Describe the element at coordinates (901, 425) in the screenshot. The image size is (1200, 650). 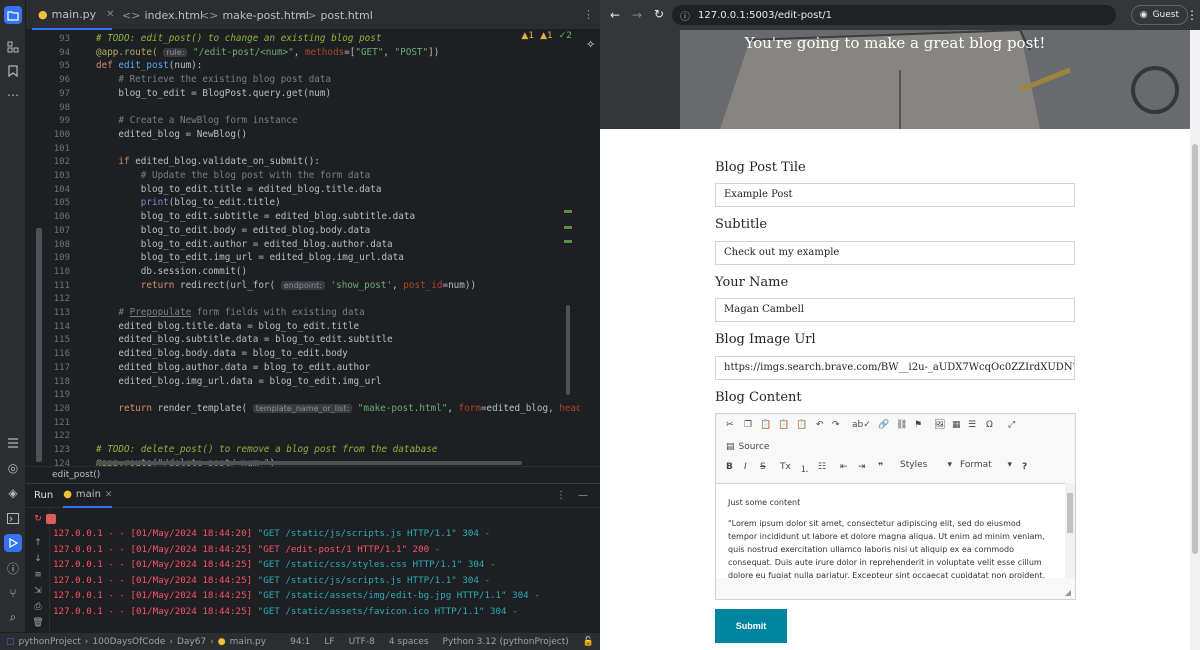
I see `unlink-icon: ⛓` at that location.